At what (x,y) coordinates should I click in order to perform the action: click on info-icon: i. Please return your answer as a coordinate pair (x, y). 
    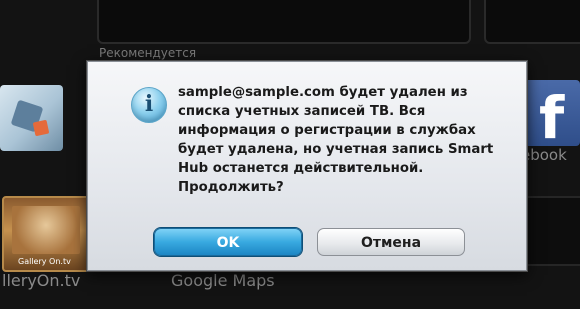
    Looking at the image, I should click on (149, 105).